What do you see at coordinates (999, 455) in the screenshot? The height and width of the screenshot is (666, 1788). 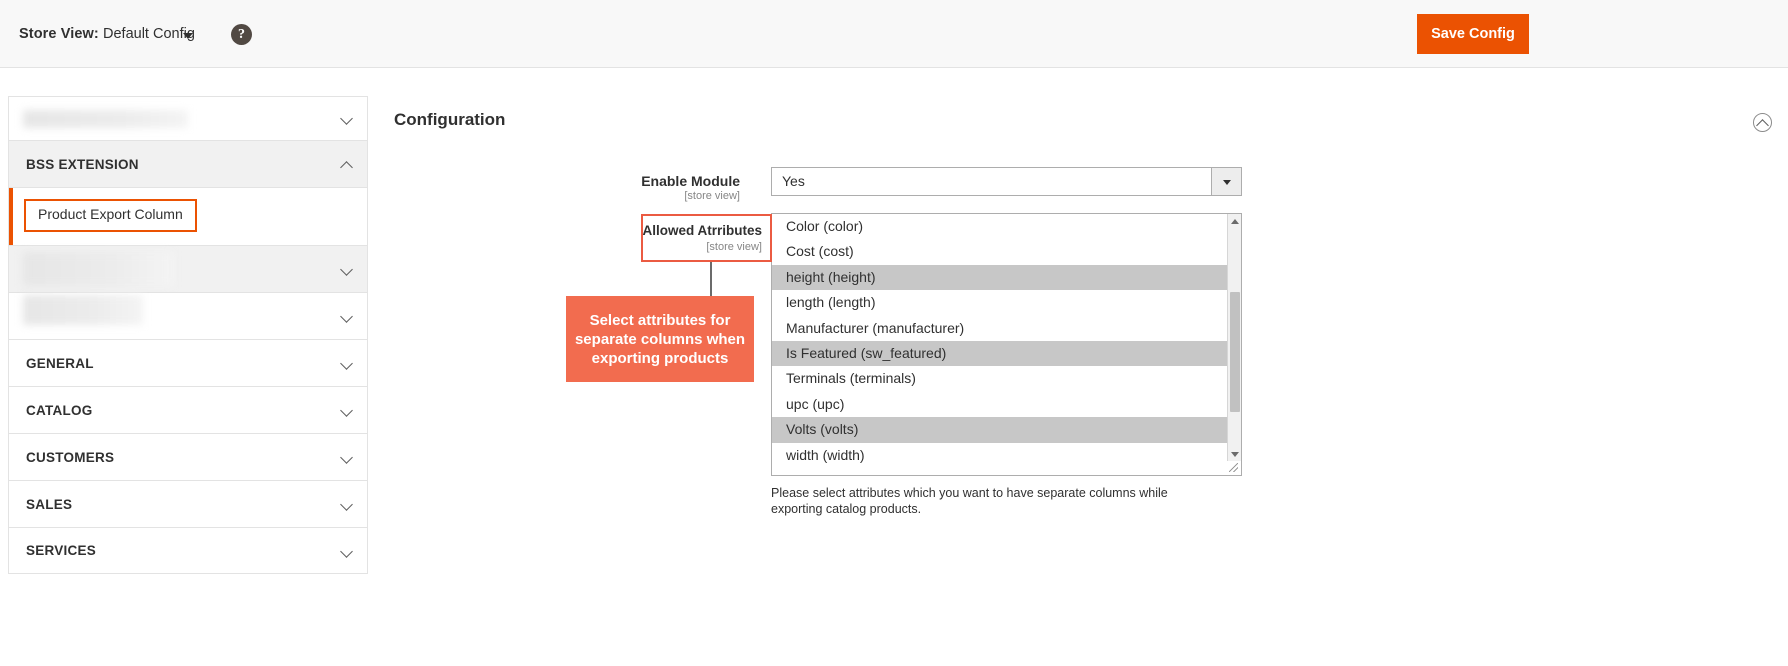 I see `list-item: width (width)` at bounding box center [999, 455].